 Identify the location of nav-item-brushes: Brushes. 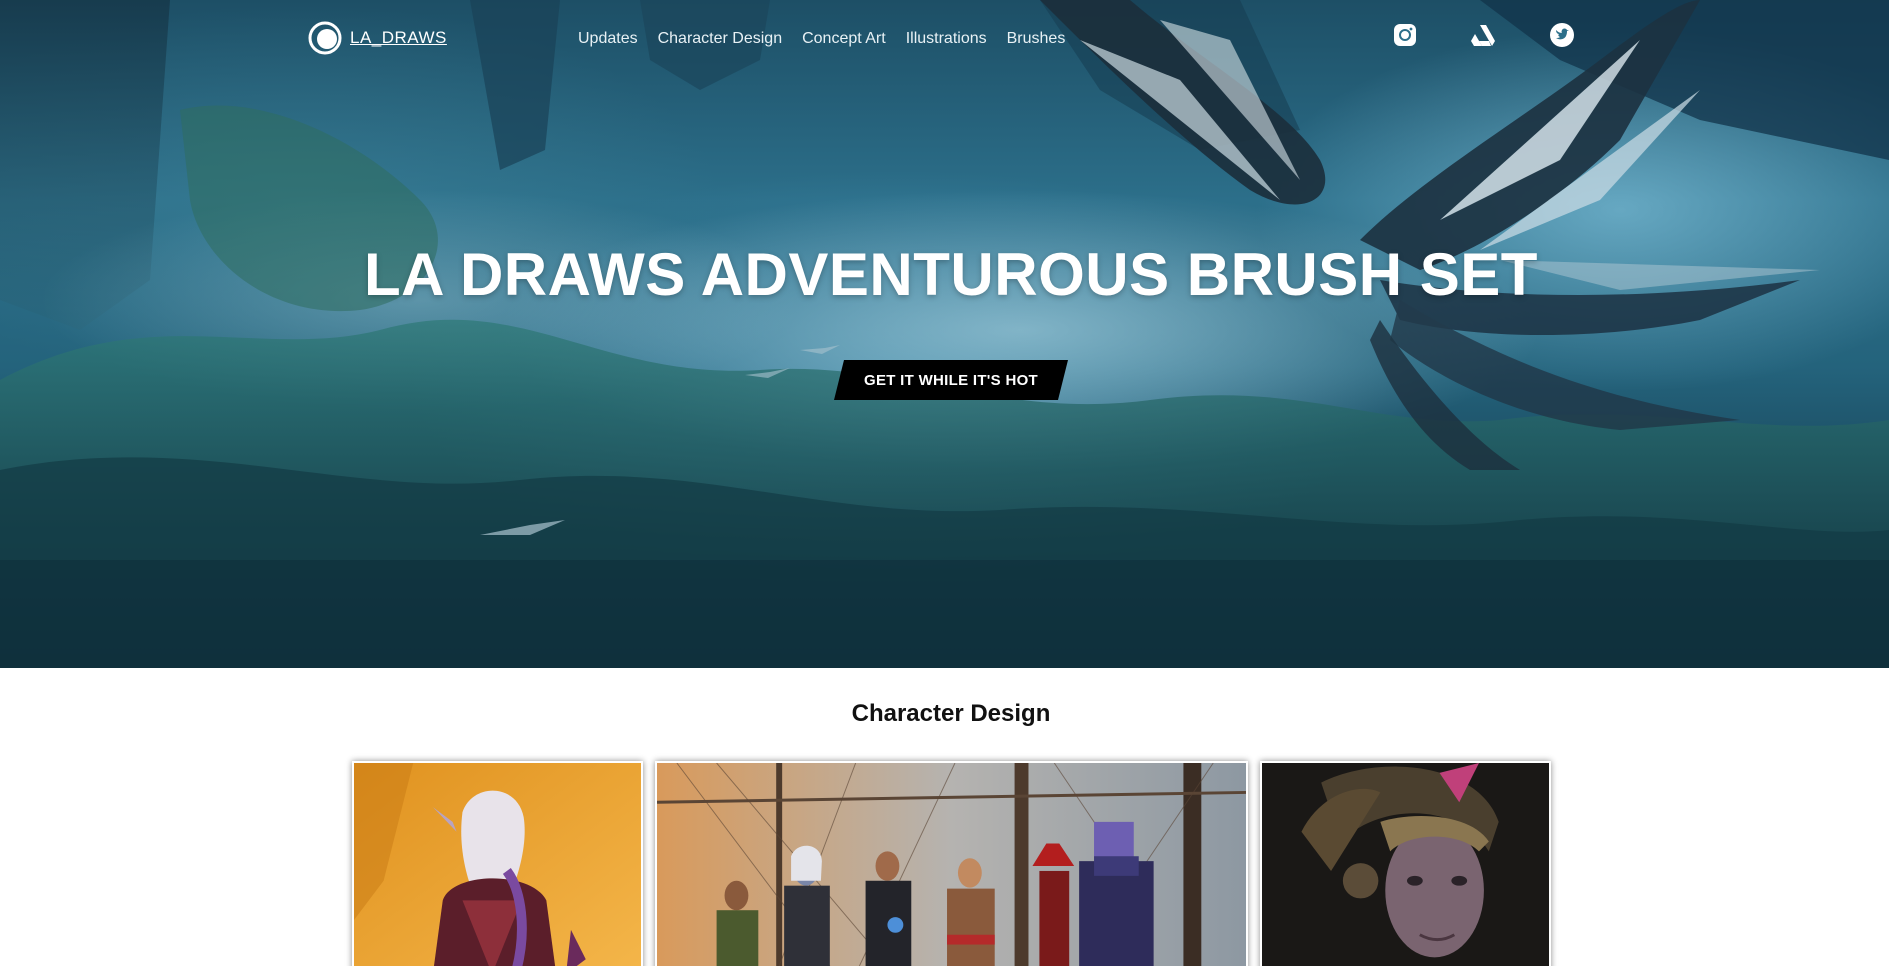
(1036, 39).